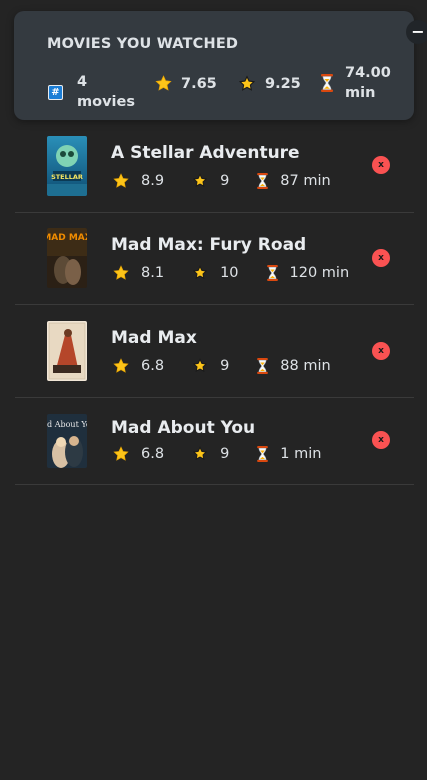  I want to click on poster-caption: MAD MAX, so click(67, 238).